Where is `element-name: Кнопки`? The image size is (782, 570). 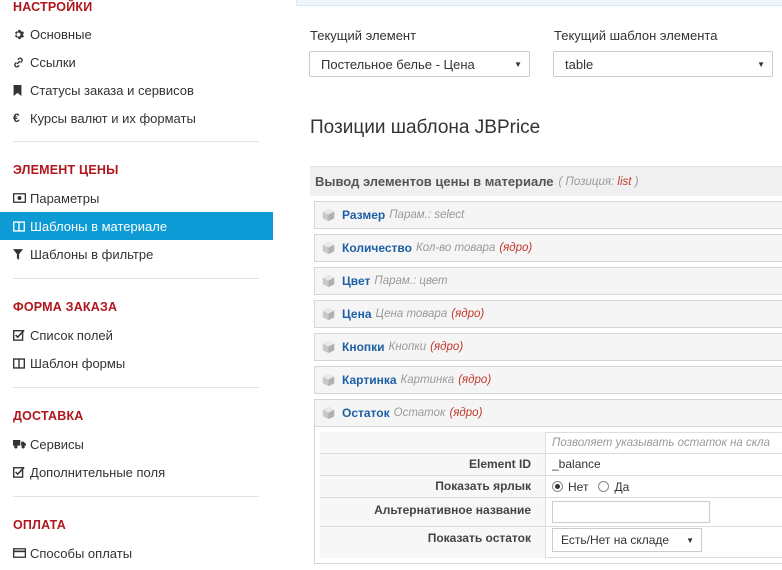
element-name: Кнопки is located at coordinates (363, 347).